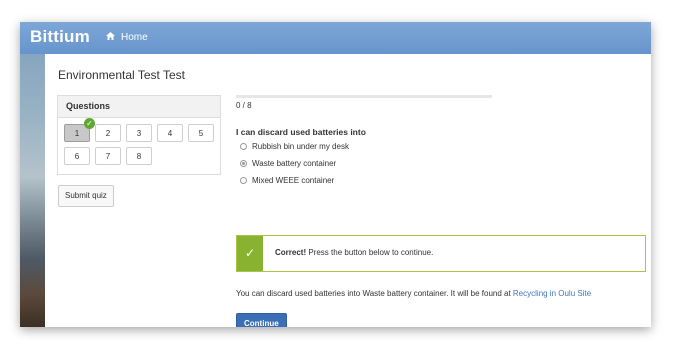 This screenshot has height=352, width=684. Describe the element at coordinates (32, 190) in the screenshot. I see `background-photo` at that location.